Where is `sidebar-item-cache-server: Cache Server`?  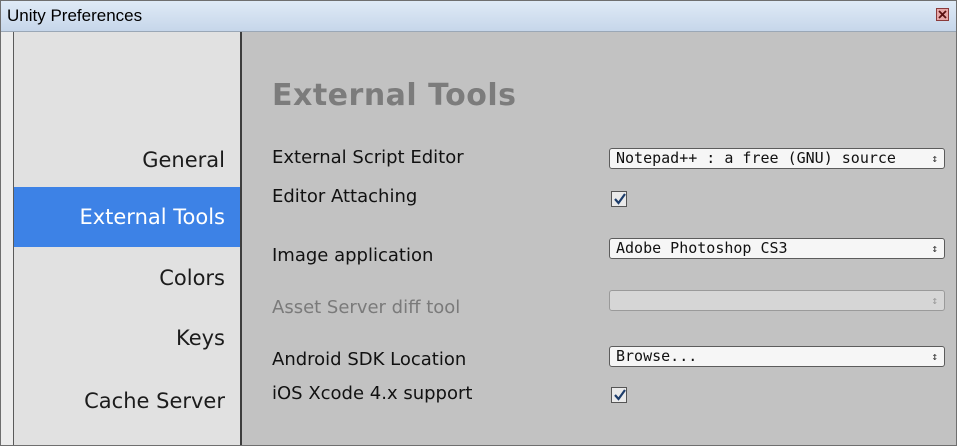 sidebar-item-cache-server: Cache Server is located at coordinates (127, 401).